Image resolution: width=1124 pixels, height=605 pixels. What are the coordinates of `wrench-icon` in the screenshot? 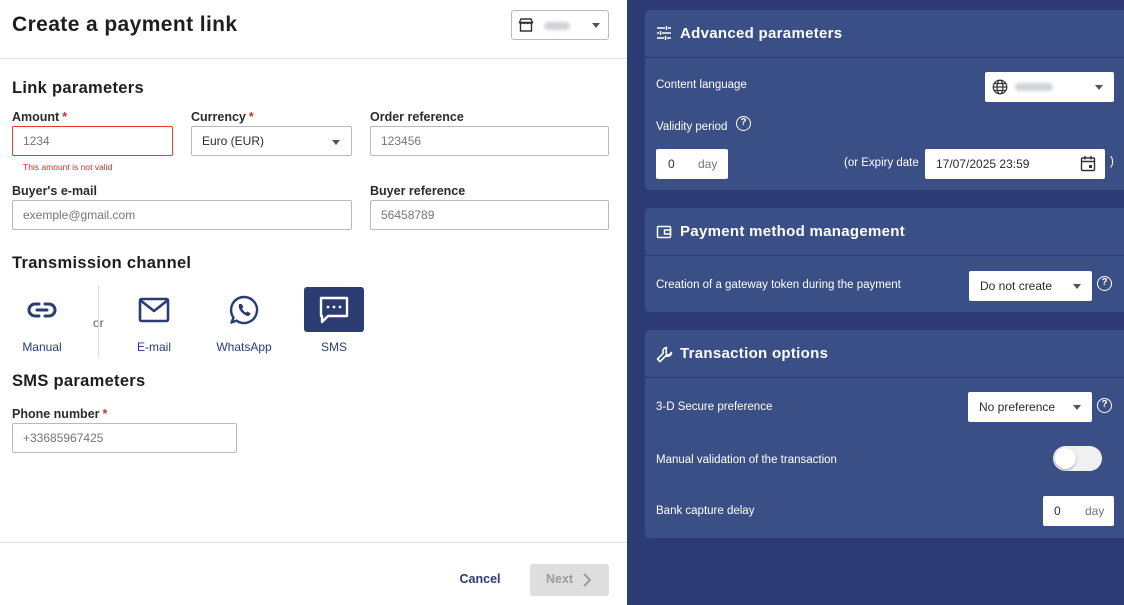 It's located at (664, 357).